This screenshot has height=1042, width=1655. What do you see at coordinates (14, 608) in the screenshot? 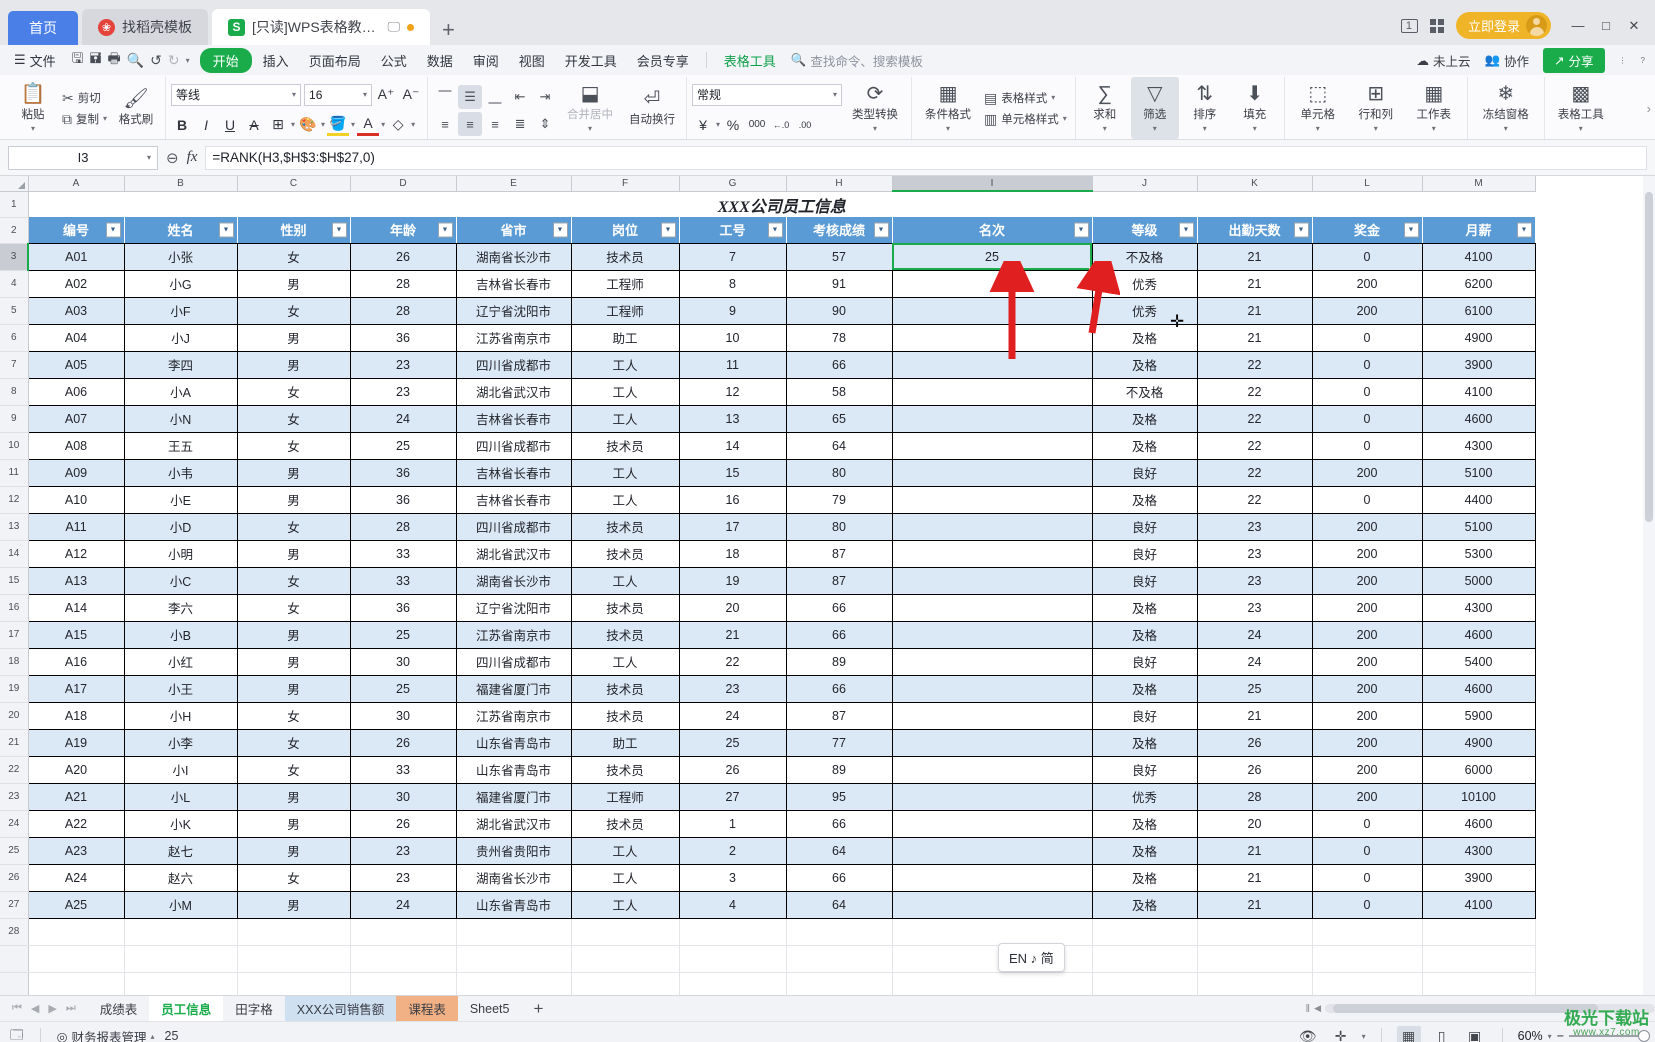
I see `row-header-16: 16` at bounding box center [14, 608].